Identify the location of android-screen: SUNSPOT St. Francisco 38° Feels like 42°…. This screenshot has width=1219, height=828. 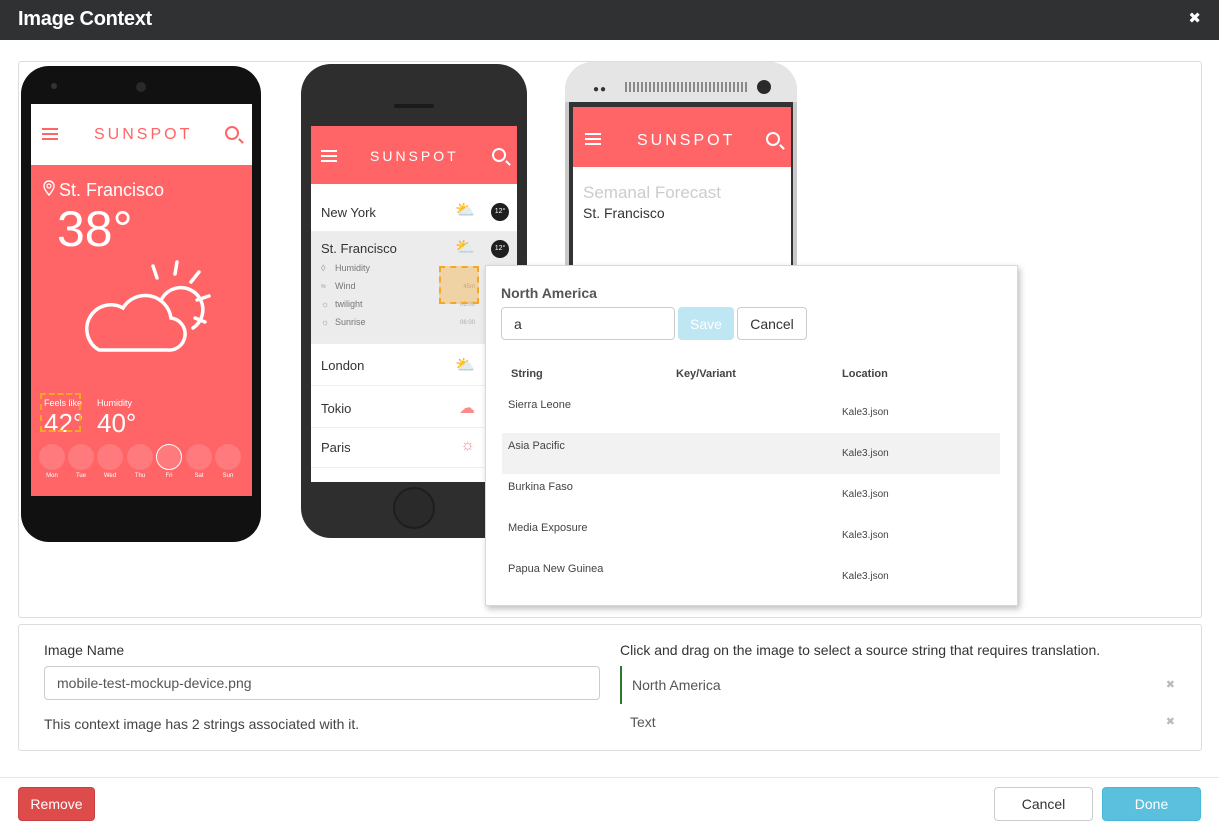
(141, 300).